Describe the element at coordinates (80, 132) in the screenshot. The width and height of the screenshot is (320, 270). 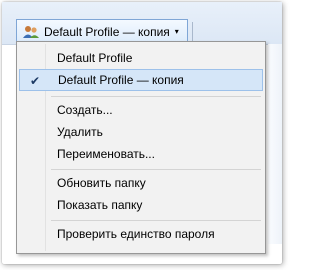
I see `menu-item-label: Удалить` at that location.